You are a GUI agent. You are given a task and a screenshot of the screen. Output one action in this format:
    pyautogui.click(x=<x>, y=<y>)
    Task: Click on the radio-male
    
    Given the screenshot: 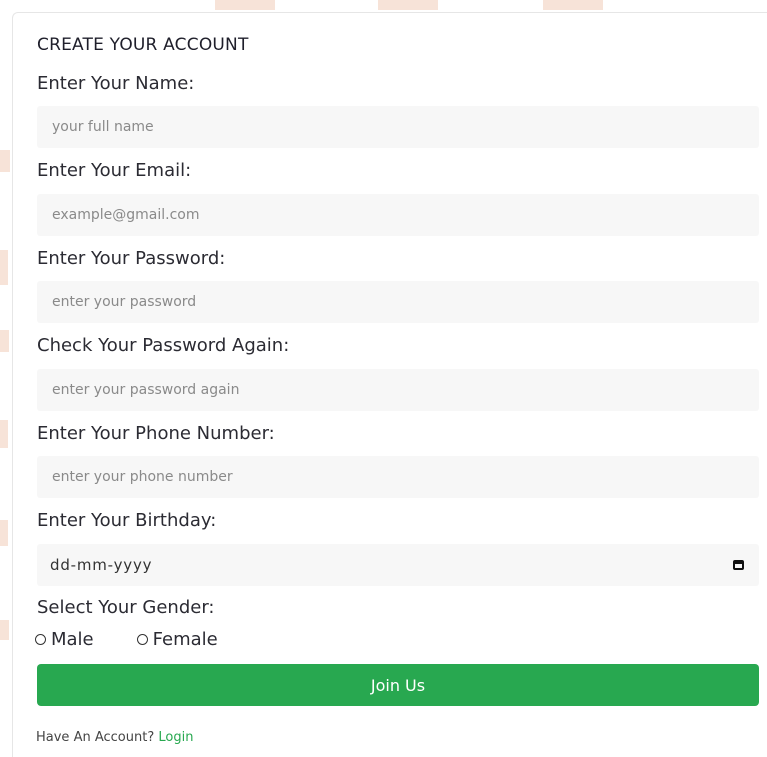 What is the action you would take?
    pyautogui.click(x=40, y=639)
    